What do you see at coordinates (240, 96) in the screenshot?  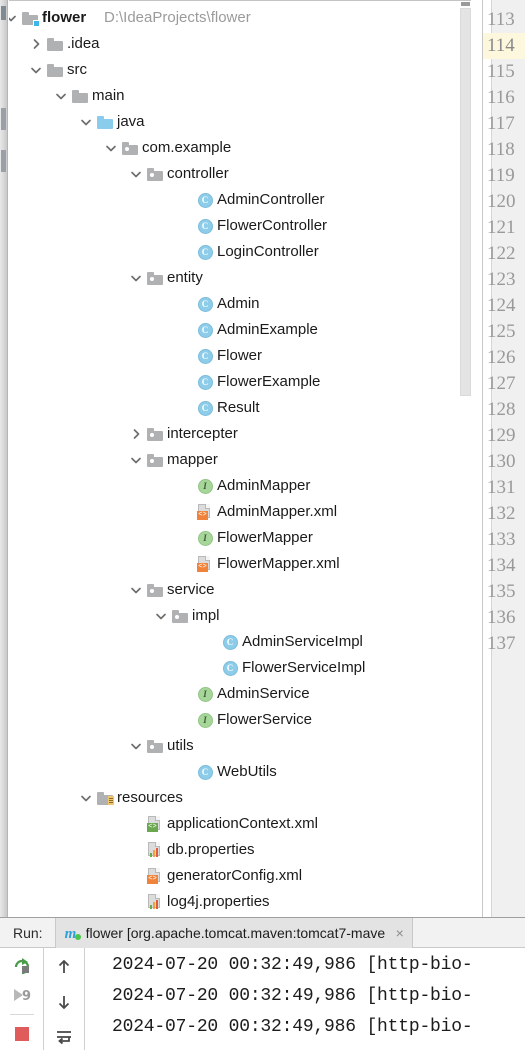 I see `tree-item: main` at bounding box center [240, 96].